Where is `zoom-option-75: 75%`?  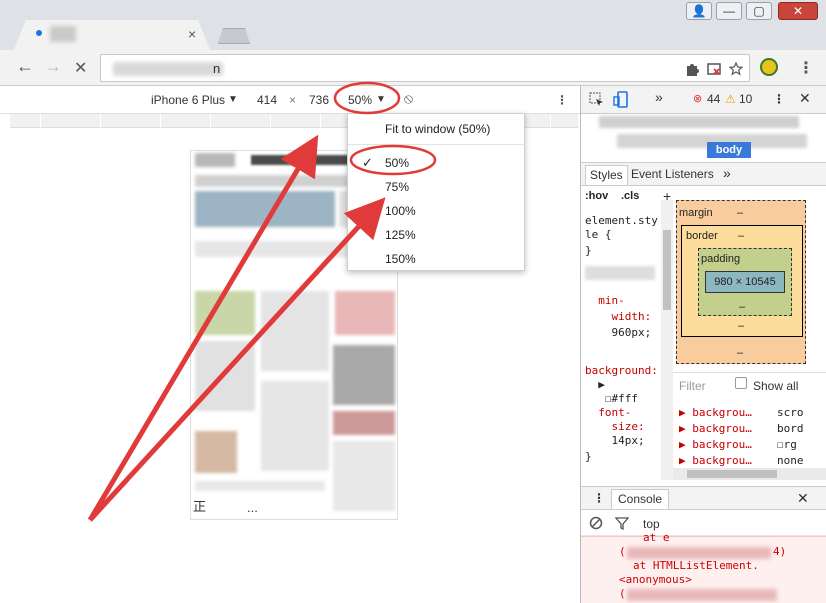 zoom-option-75: 75% is located at coordinates (397, 187).